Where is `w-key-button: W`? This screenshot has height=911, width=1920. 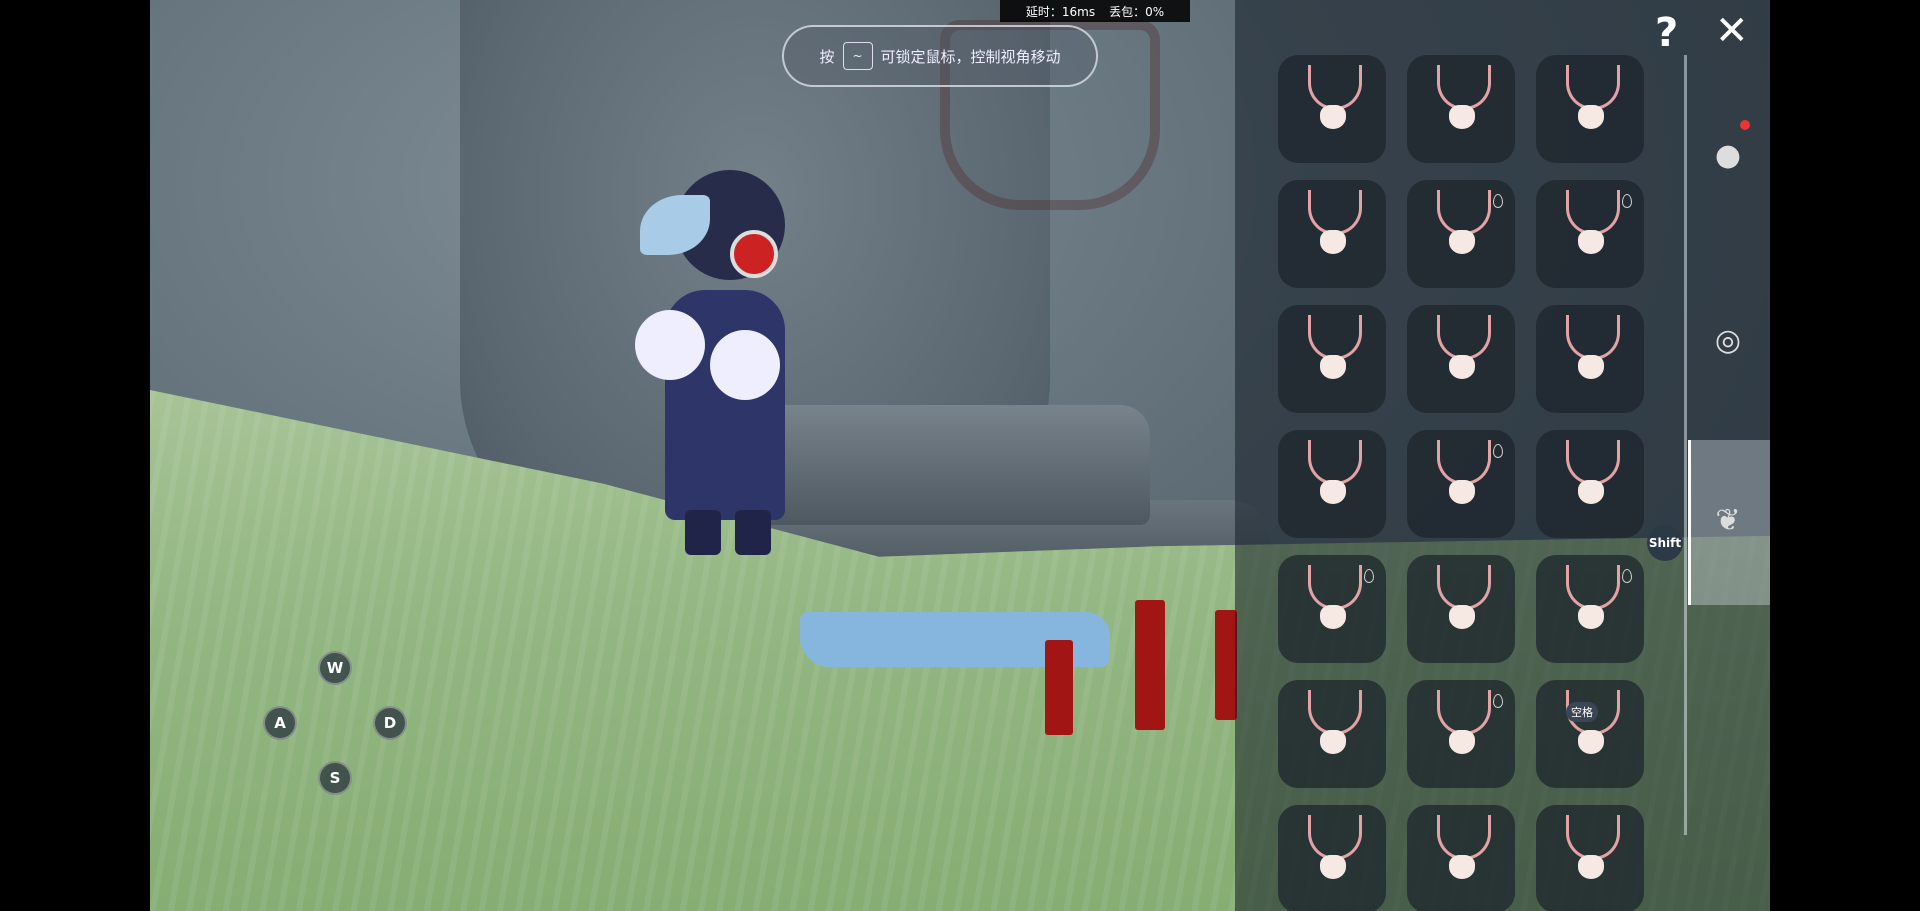
w-key-button: W is located at coordinates (335, 668).